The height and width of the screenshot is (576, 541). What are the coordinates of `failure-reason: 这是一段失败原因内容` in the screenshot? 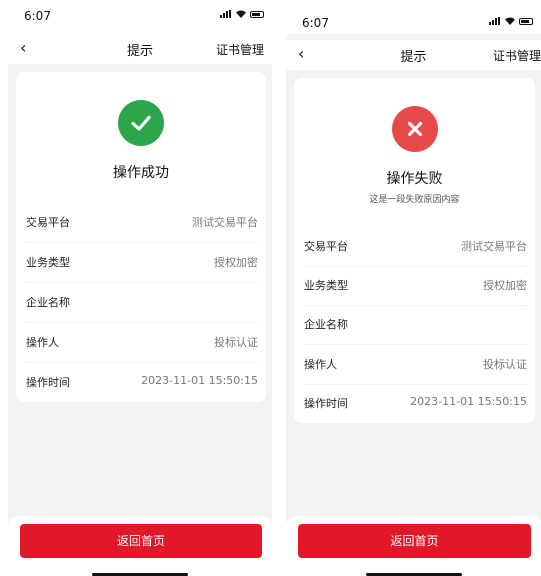 It's located at (414, 200).